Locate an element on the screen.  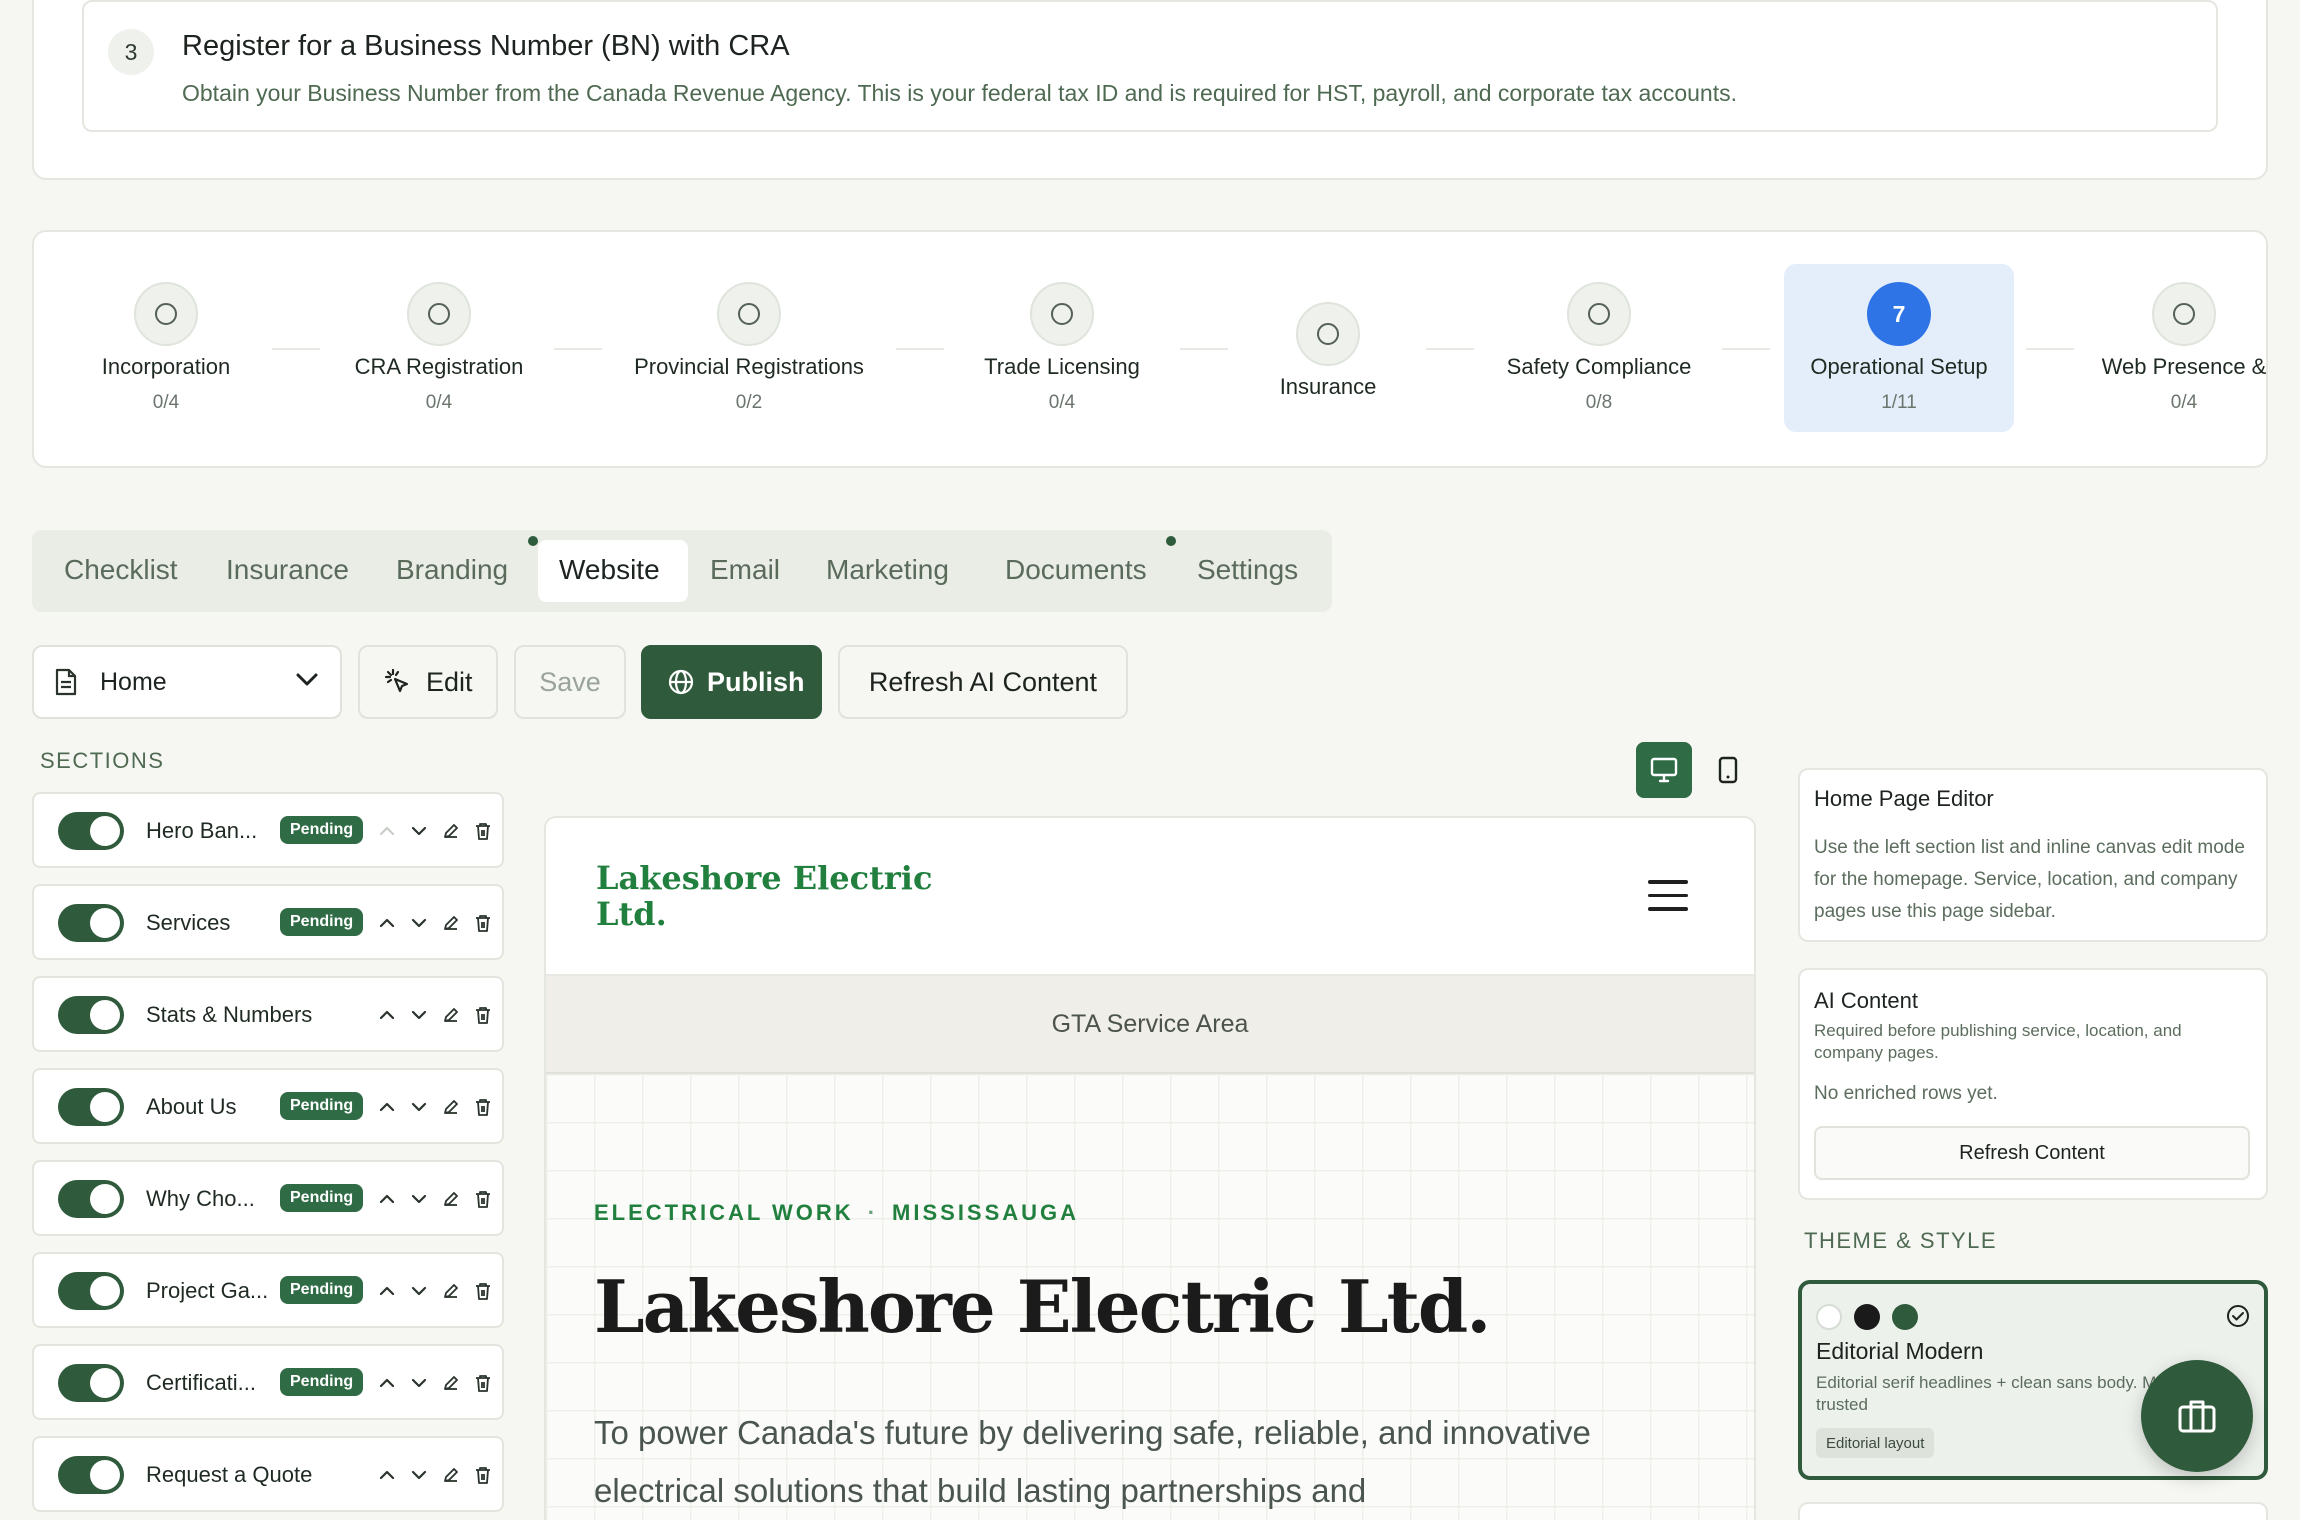
section-row: Certificati... Pending is located at coordinates (268, 1382).